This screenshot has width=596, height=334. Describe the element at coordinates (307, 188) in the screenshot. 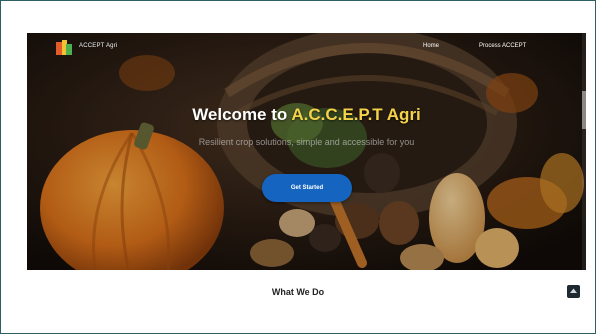

I see `get-started-button: Get Started` at that location.